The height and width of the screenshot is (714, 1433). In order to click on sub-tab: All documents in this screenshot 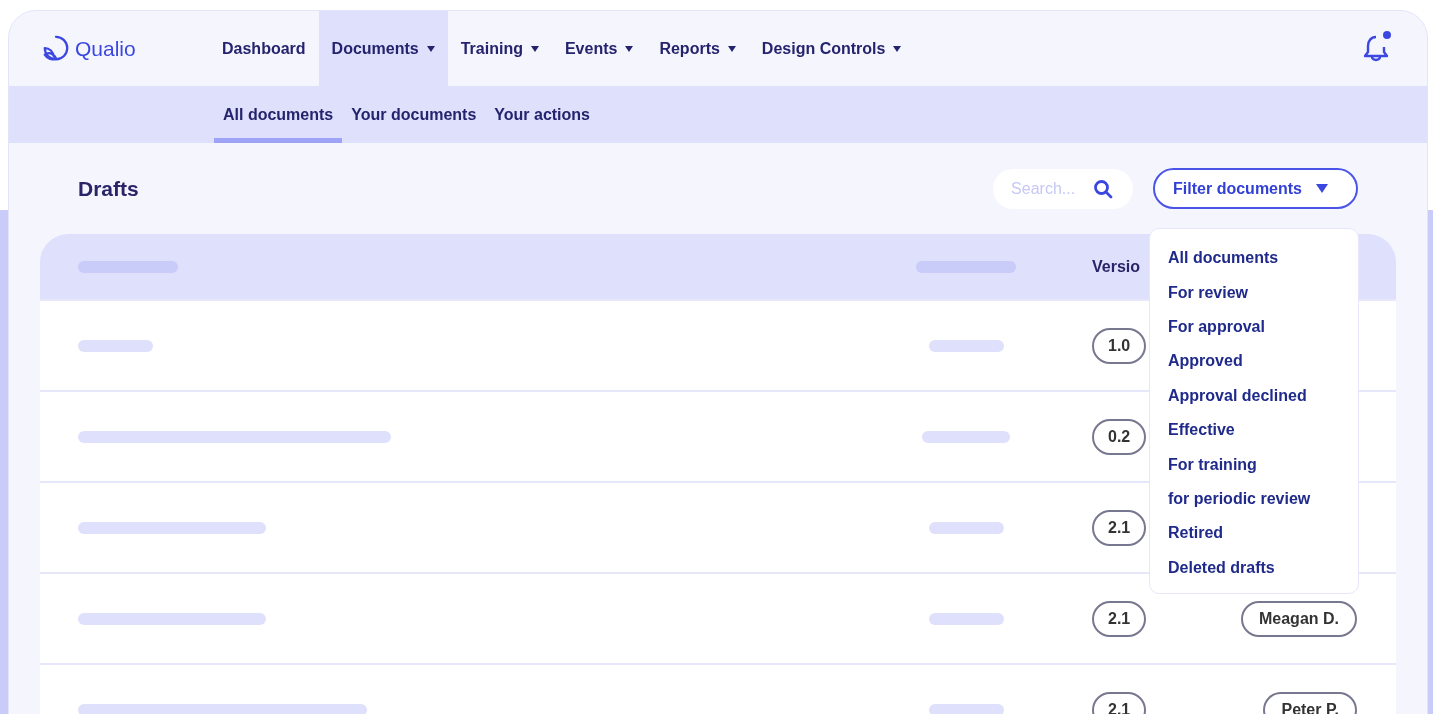, I will do `click(278, 114)`.